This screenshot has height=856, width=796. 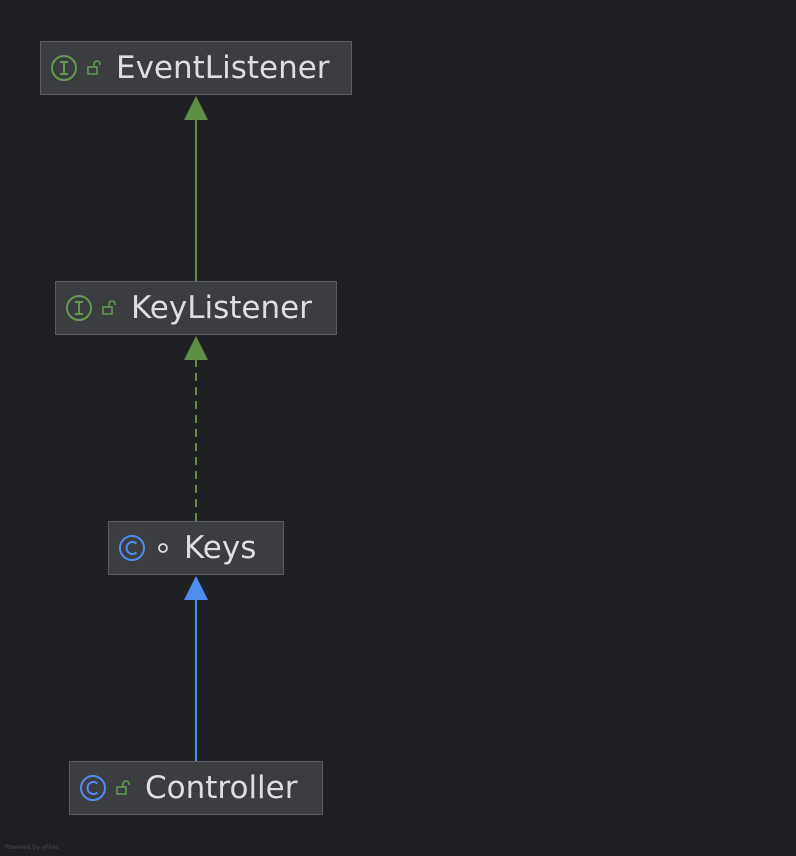 What do you see at coordinates (221, 788) in the screenshot?
I see `node-name: Controller` at bounding box center [221, 788].